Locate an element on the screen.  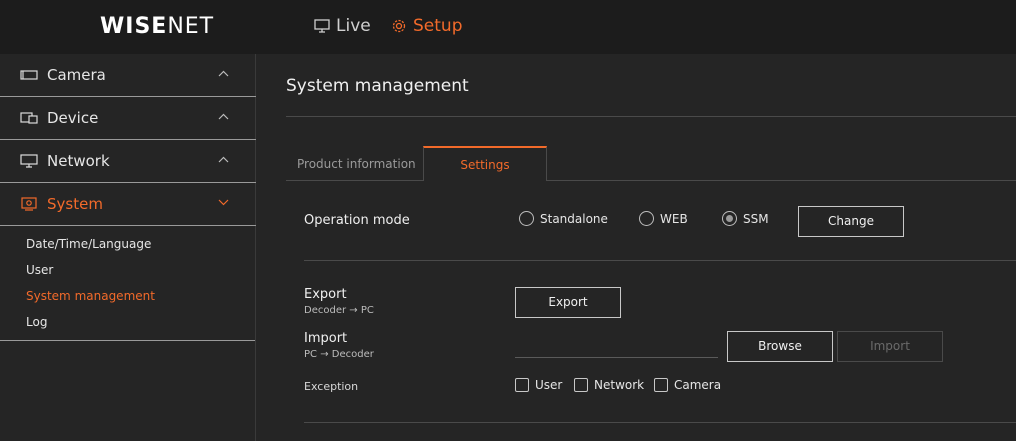
operation-mode-label: Operation mode is located at coordinates (357, 220).